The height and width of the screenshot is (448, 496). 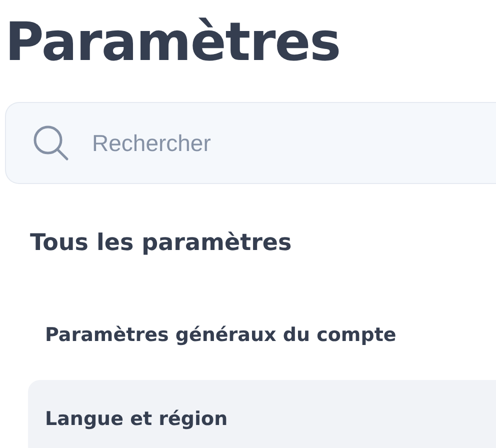 I want to click on page-title: Paramètres, so click(x=173, y=42).